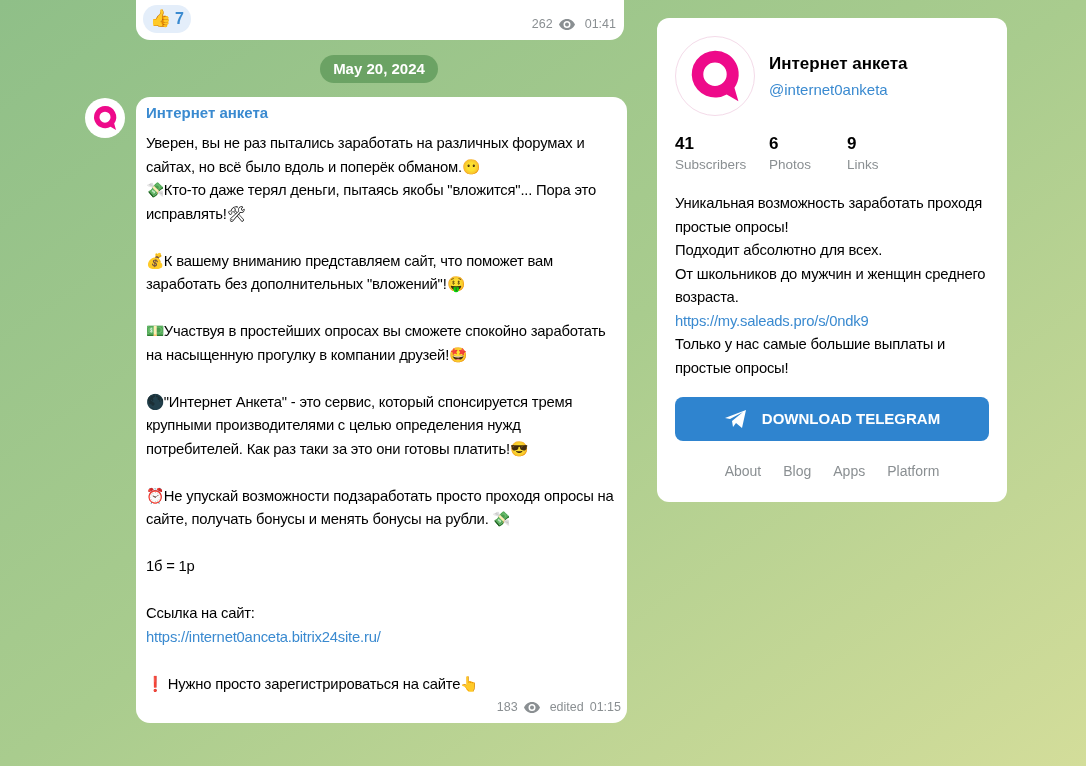 The image size is (1086, 766). I want to click on footer-link: Apps, so click(849, 471).